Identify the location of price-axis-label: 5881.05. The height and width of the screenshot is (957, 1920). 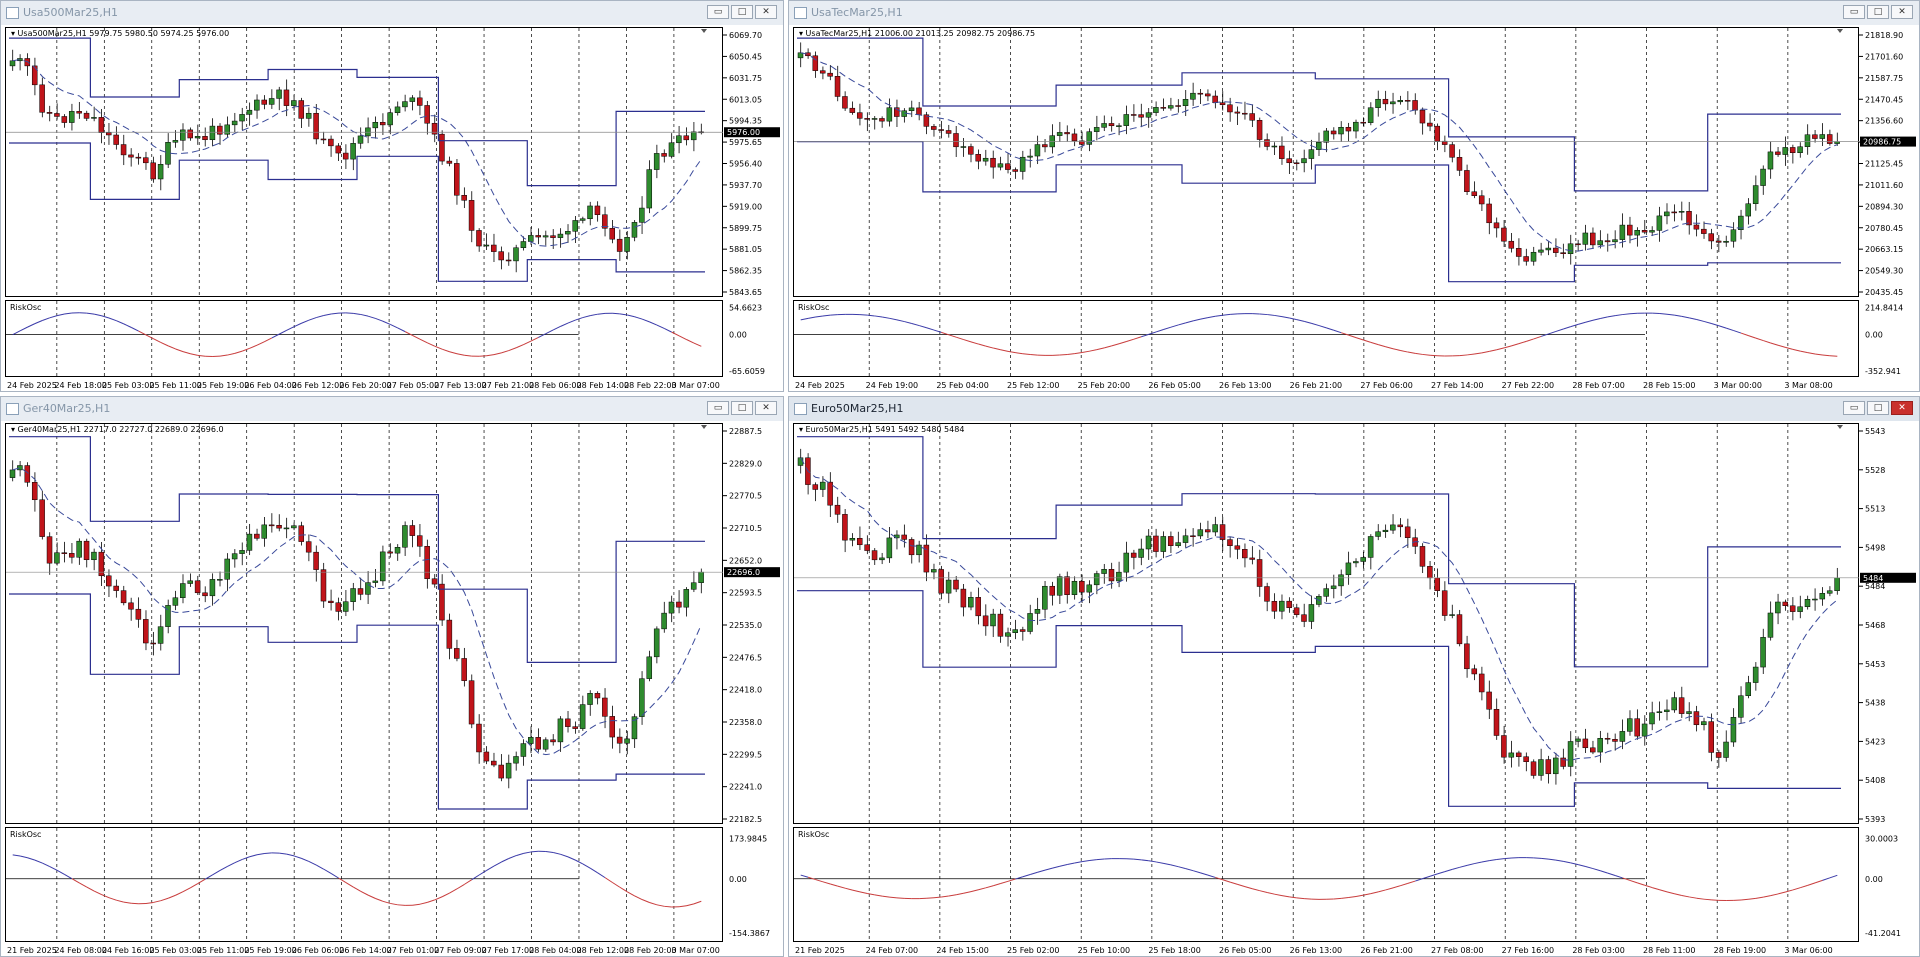
(745, 249).